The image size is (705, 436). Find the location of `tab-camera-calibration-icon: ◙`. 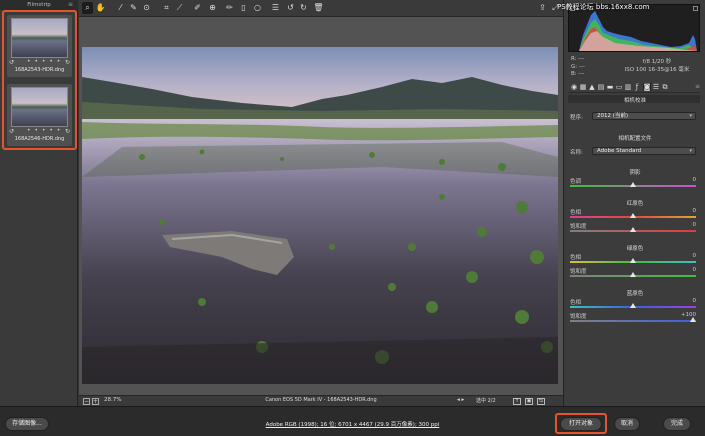

tab-camera-calibration-icon: ◙ is located at coordinates (647, 87).